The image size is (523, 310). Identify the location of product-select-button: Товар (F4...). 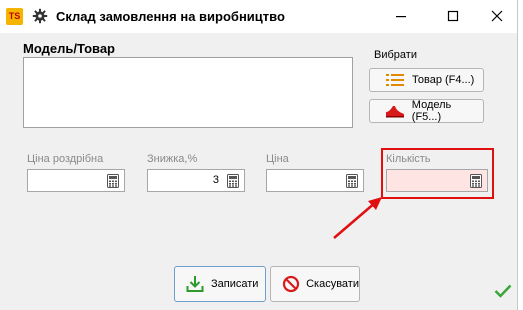
(426, 80).